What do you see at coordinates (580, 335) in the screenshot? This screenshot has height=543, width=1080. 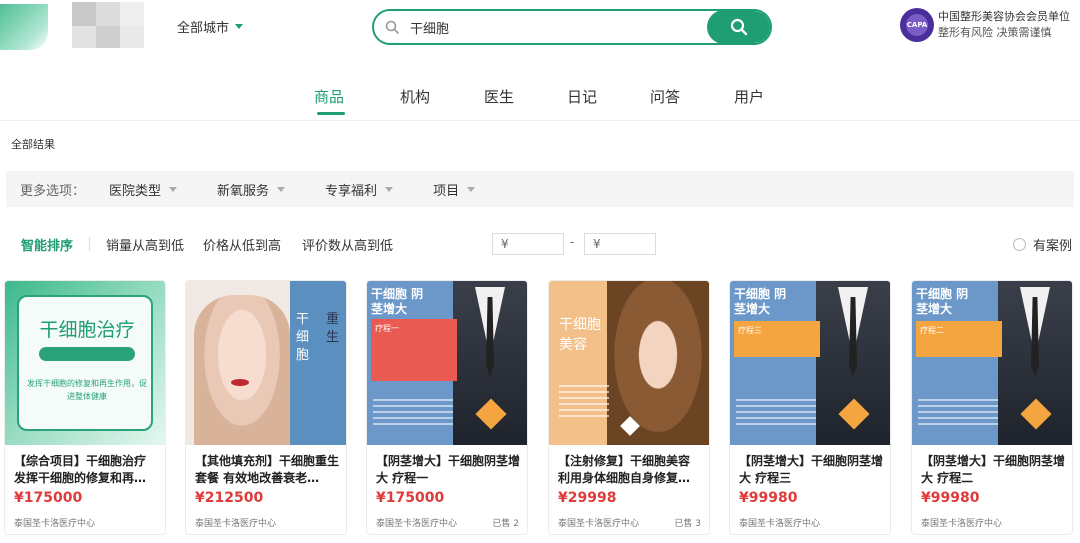 I see `image-headline: 干细胞美容` at bounding box center [580, 335].